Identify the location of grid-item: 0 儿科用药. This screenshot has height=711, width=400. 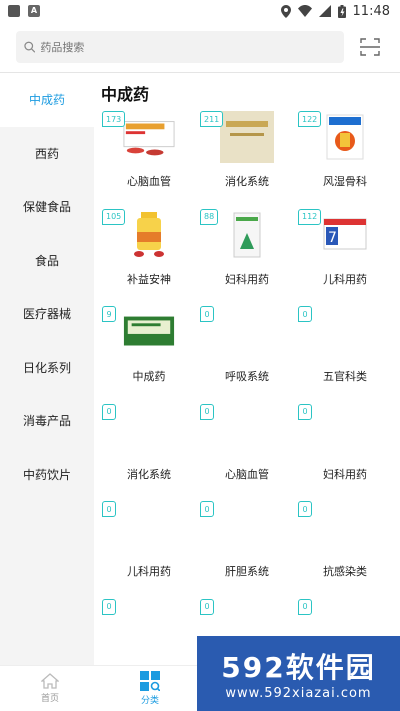
(149, 550).